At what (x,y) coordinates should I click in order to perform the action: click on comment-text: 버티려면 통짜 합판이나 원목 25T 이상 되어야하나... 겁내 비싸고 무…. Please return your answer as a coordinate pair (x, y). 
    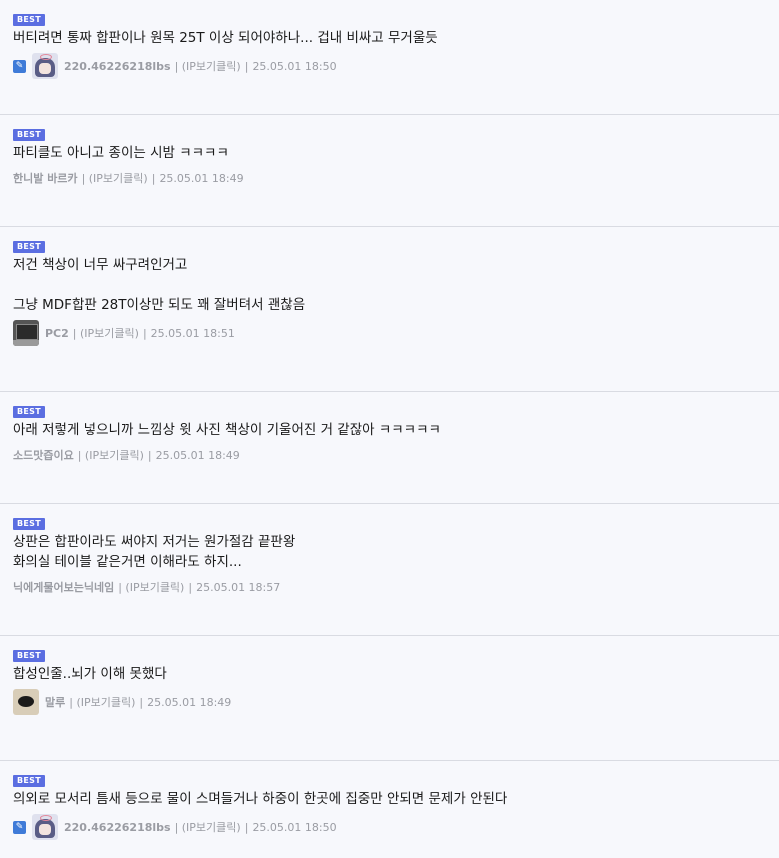
    Looking at the image, I should click on (225, 38).